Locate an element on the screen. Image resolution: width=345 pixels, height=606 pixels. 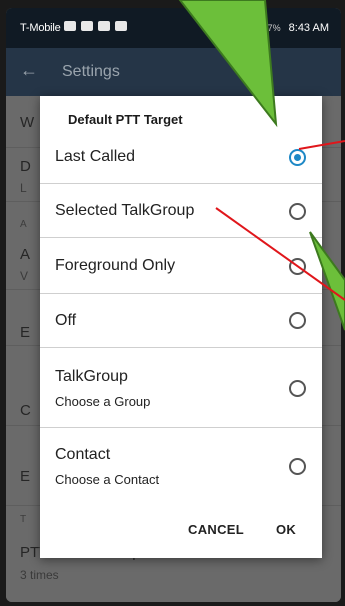
cancel-button: CANCEL is located at coordinates (216, 529).